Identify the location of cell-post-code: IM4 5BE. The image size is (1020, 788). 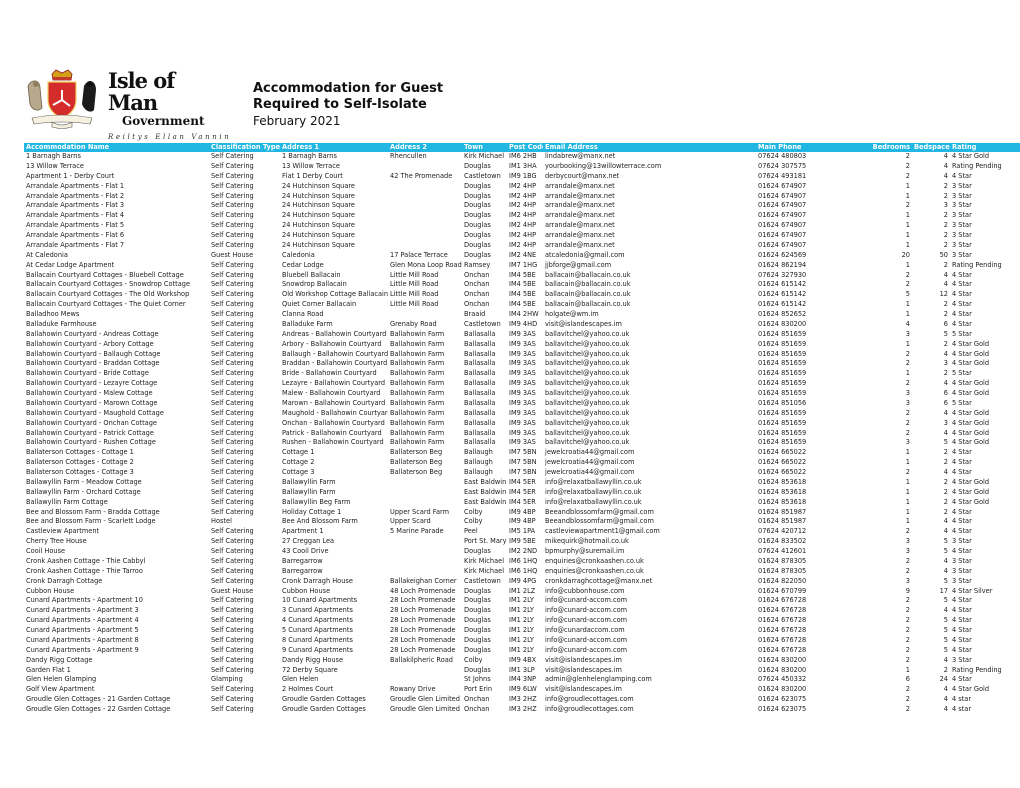
(522, 274).